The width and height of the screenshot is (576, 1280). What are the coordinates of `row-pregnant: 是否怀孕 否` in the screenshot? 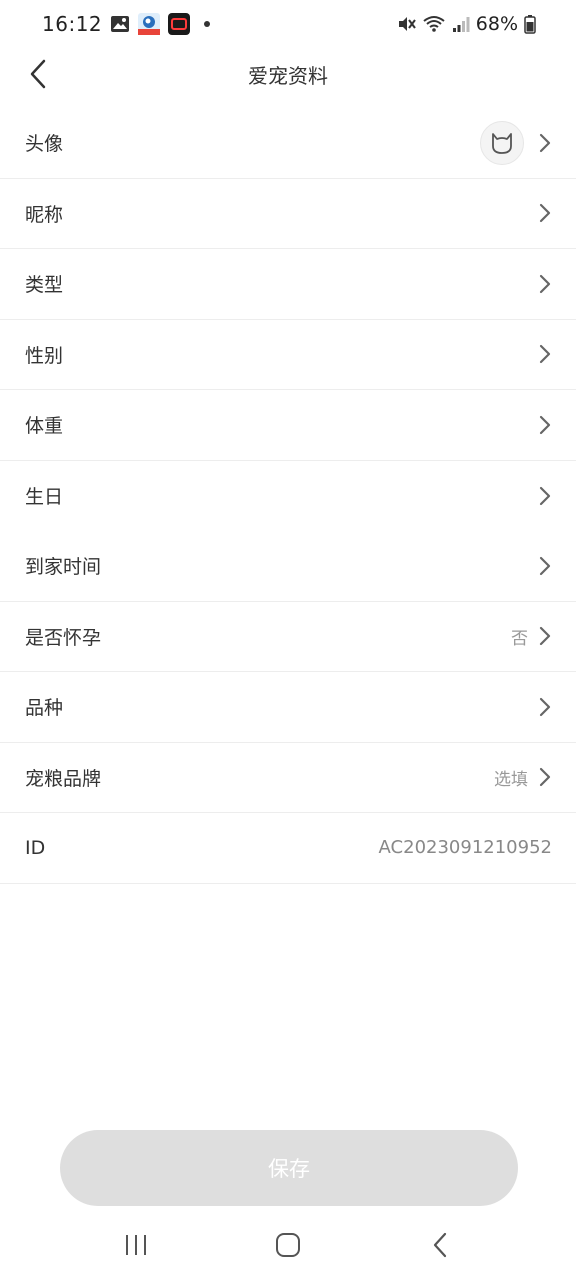 It's located at (288, 637).